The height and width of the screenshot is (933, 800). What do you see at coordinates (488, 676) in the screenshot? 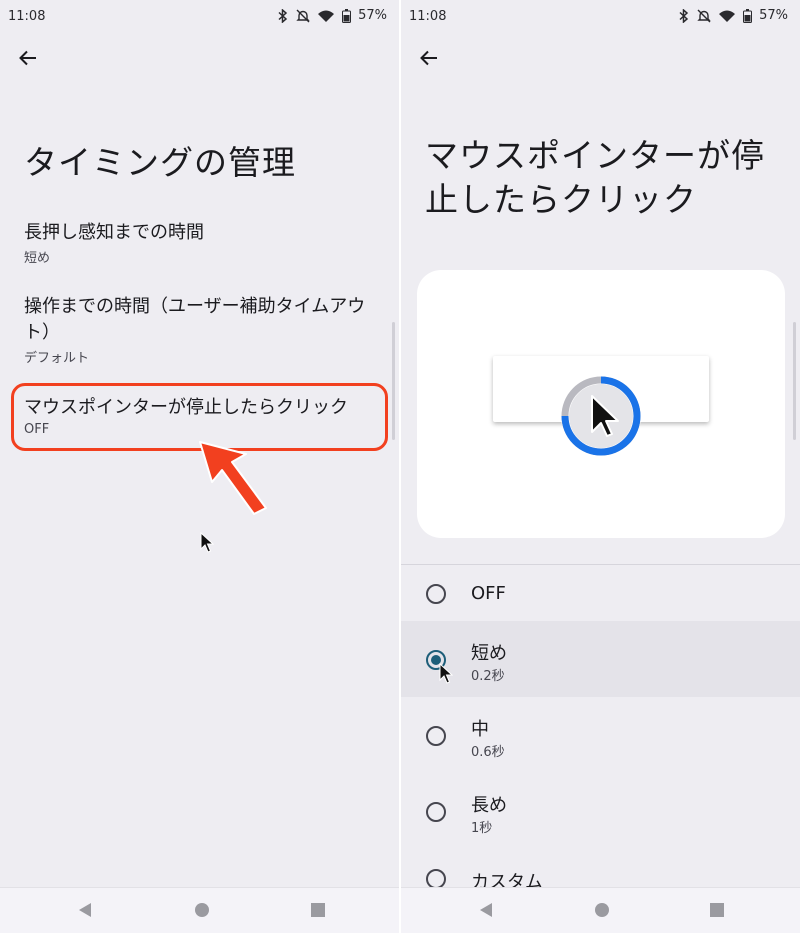
I see `option-sublabel: 0.2秒` at bounding box center [488, 676].